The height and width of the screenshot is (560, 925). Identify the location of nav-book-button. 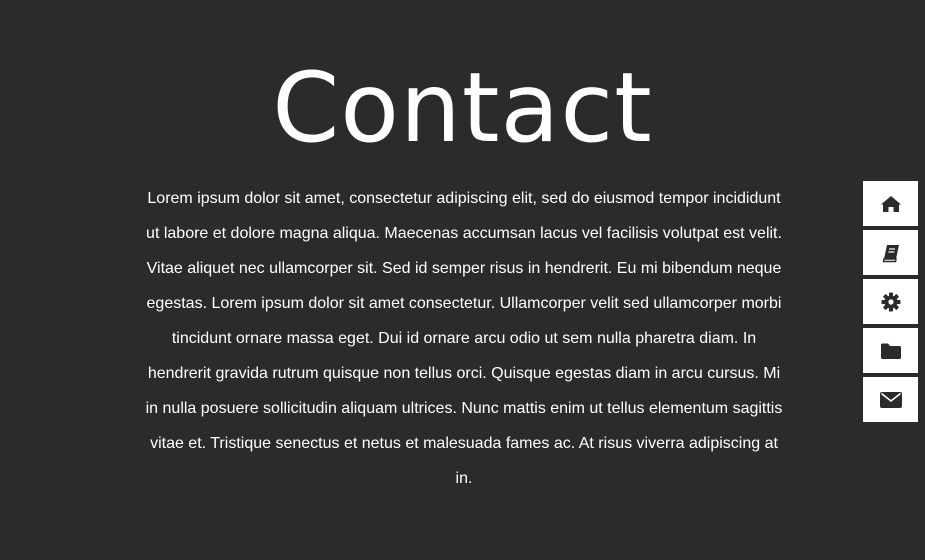
(890, 252).